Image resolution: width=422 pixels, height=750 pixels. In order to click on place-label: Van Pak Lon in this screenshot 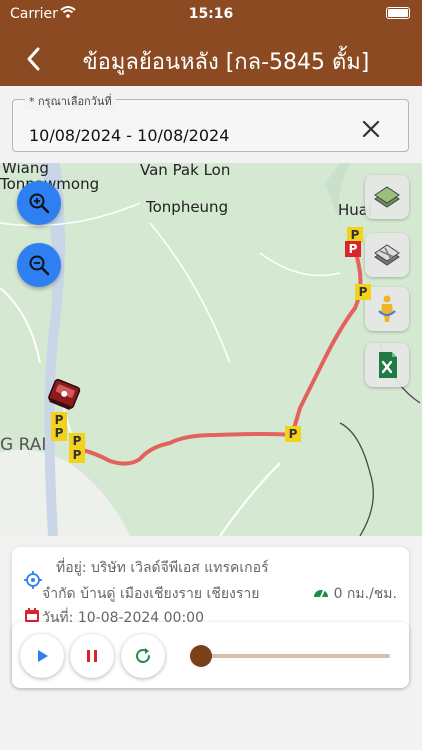, I will do `click(185, 171)`.